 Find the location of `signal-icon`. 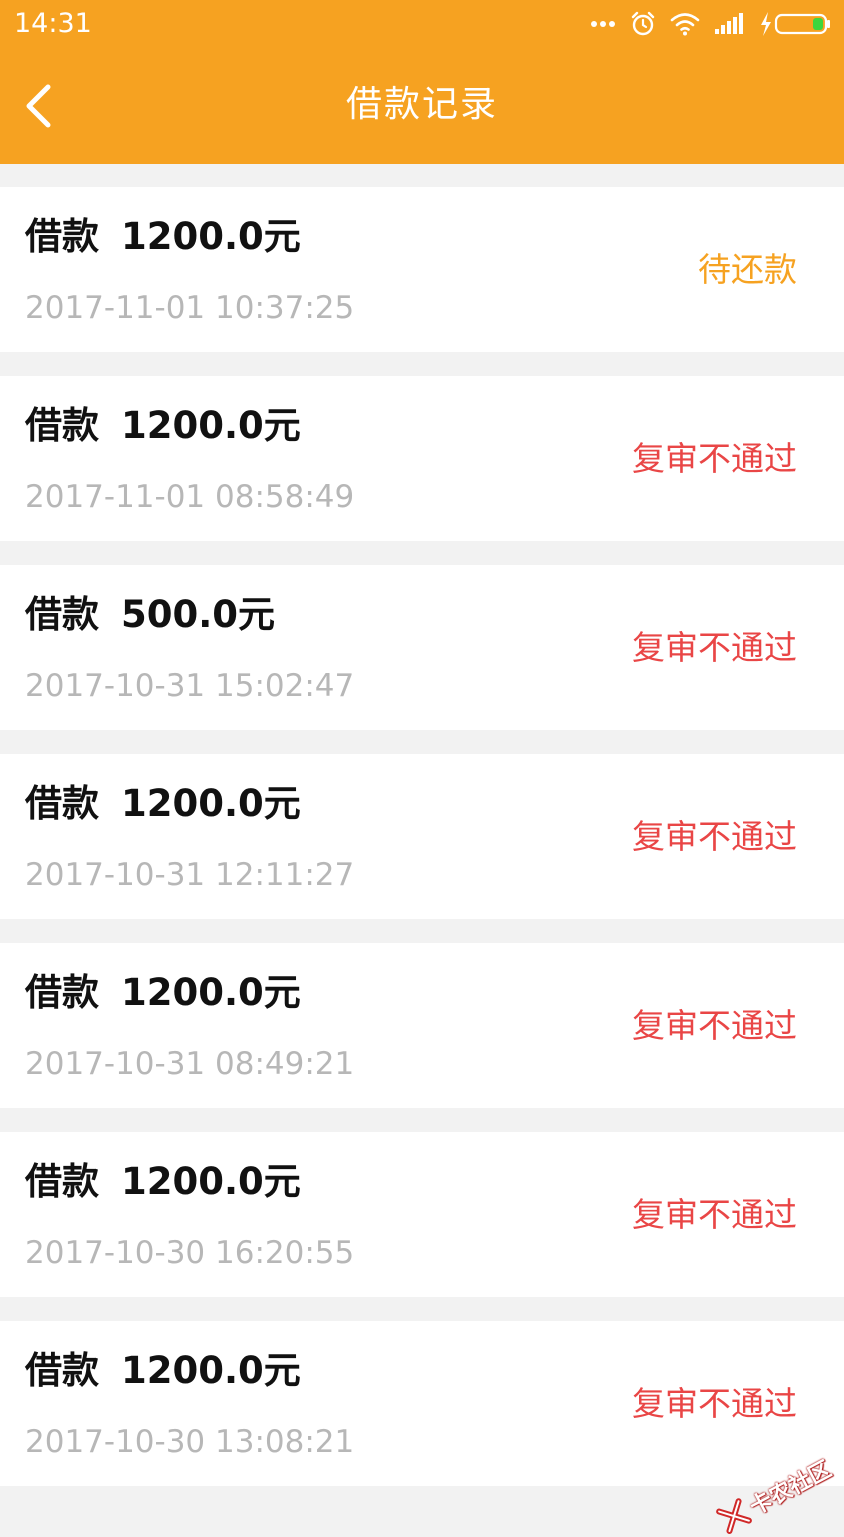

signal-icon is located at coordinates (729, 23).